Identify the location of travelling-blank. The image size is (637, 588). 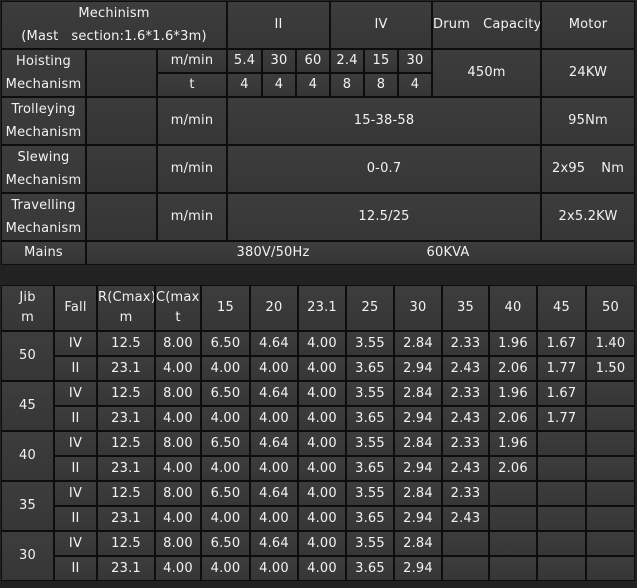
(121, 217).